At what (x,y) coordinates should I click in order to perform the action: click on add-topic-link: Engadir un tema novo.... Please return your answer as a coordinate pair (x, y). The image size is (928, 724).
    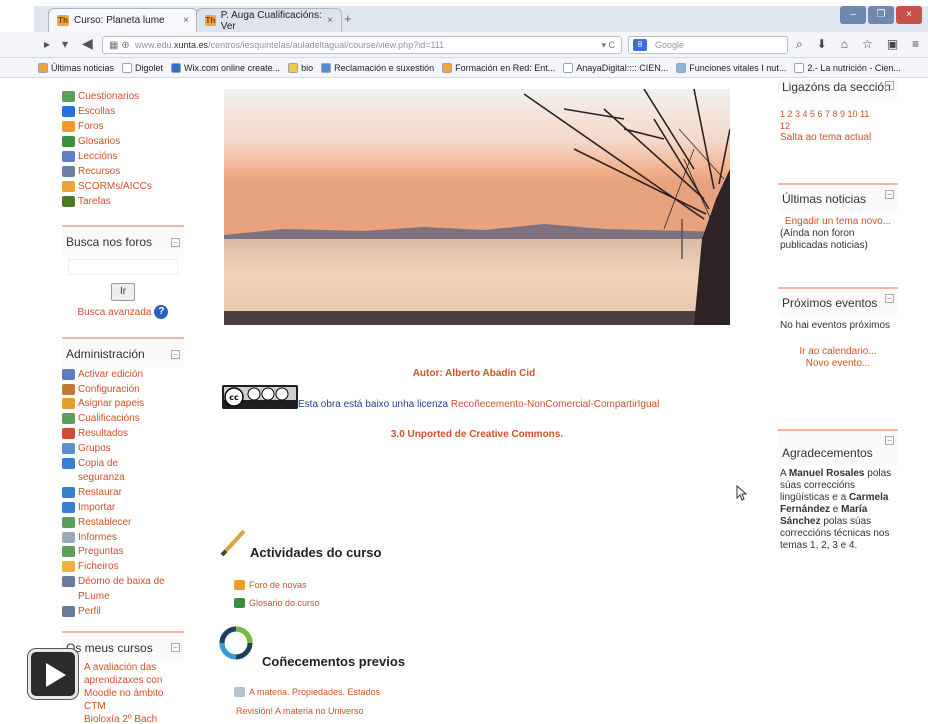
    Looking at the image, I should click on (838, 222).